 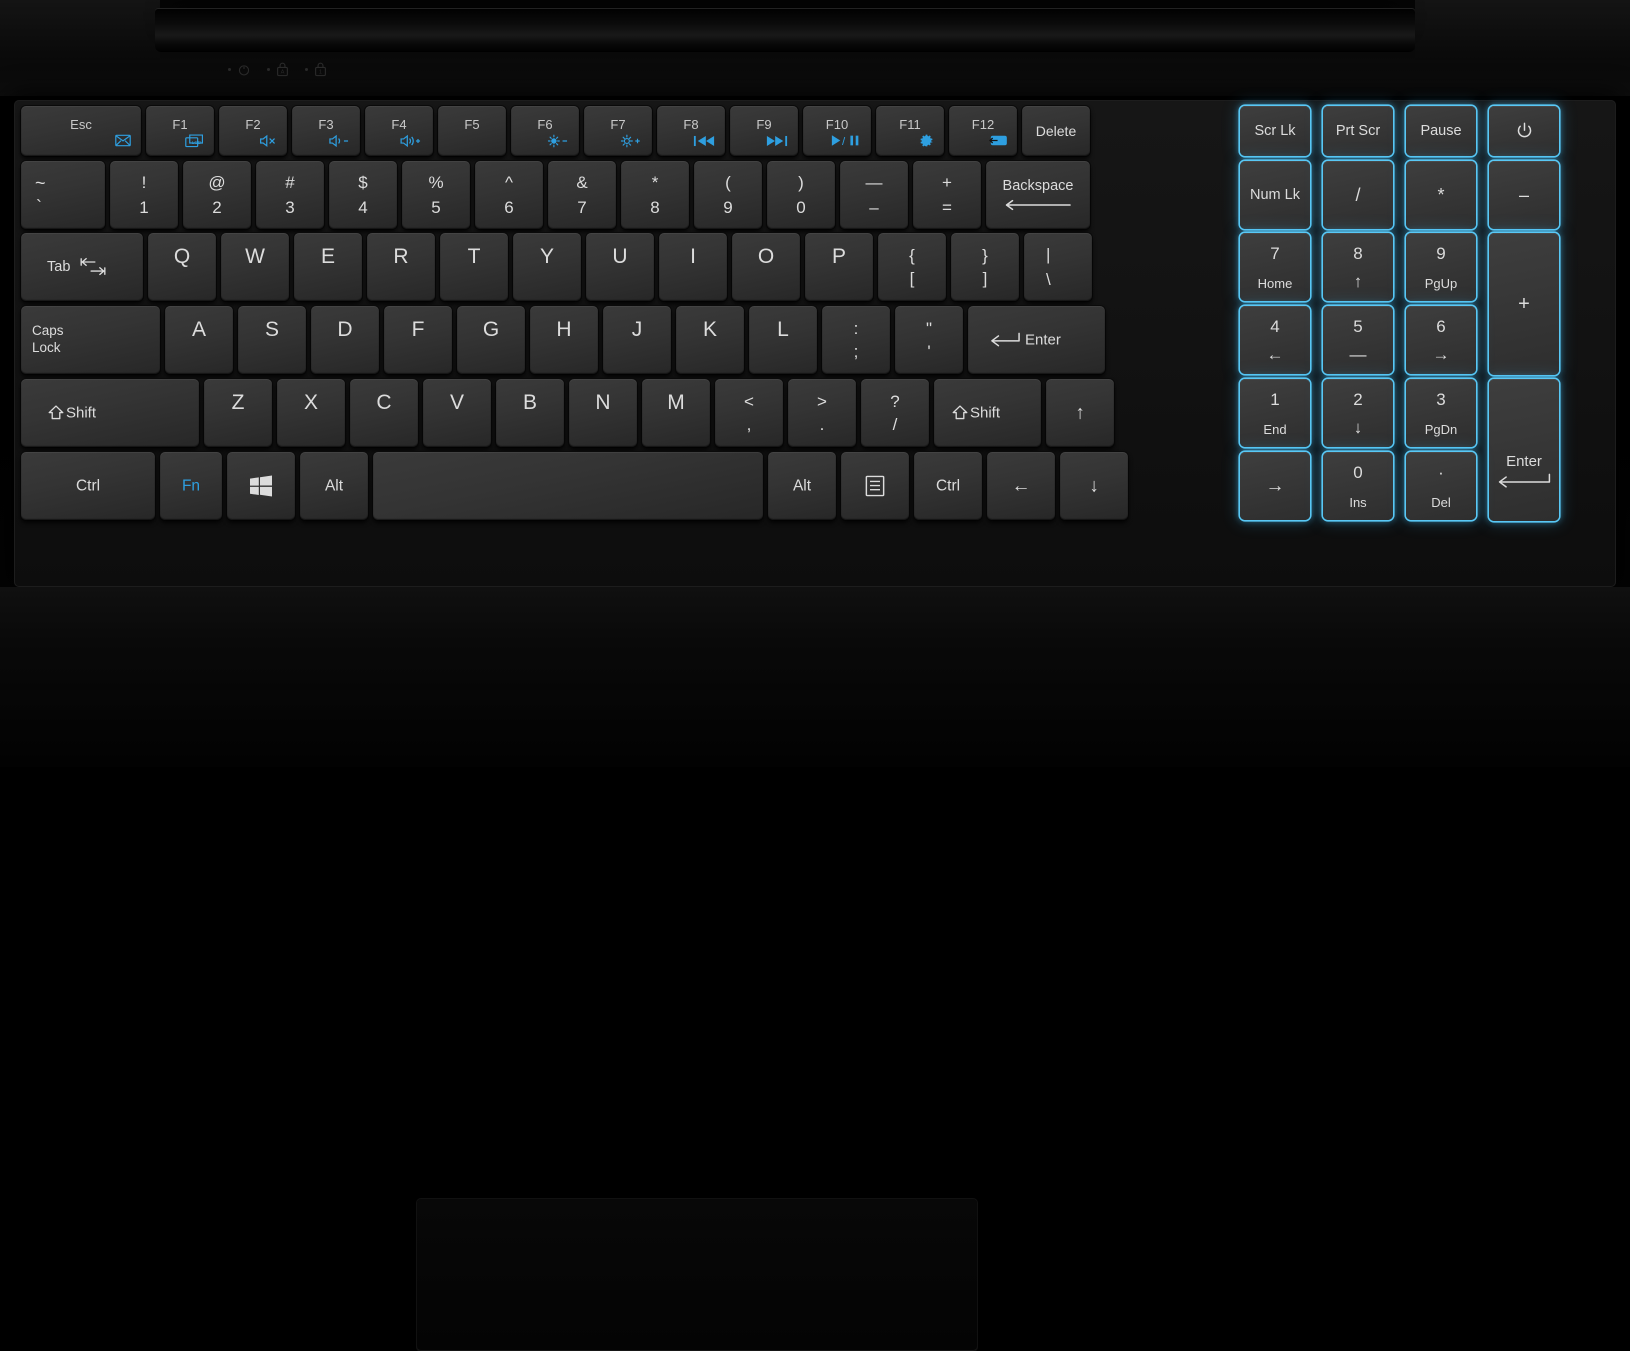 What do you see at coordinates (1441, 267) in the screenshot?
I see `key-np9: 9 PgUp` at bounding box center [1441, 267].